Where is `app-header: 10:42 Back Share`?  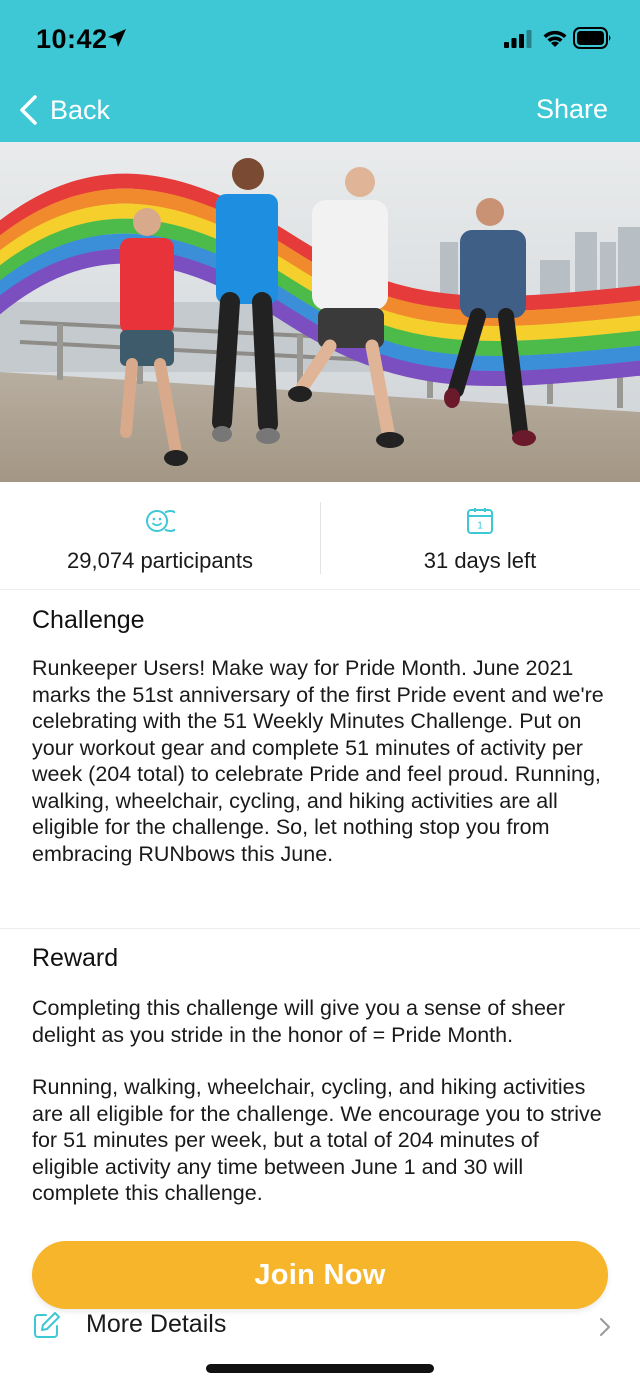
app-header: 10:42 Back Share is located at coordinates (320, 71).